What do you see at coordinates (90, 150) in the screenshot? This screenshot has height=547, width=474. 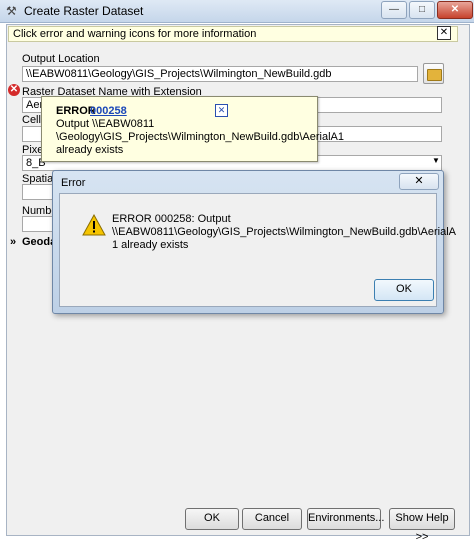 I see `tooltip-line: already exists` at bounding box center [90, 150].